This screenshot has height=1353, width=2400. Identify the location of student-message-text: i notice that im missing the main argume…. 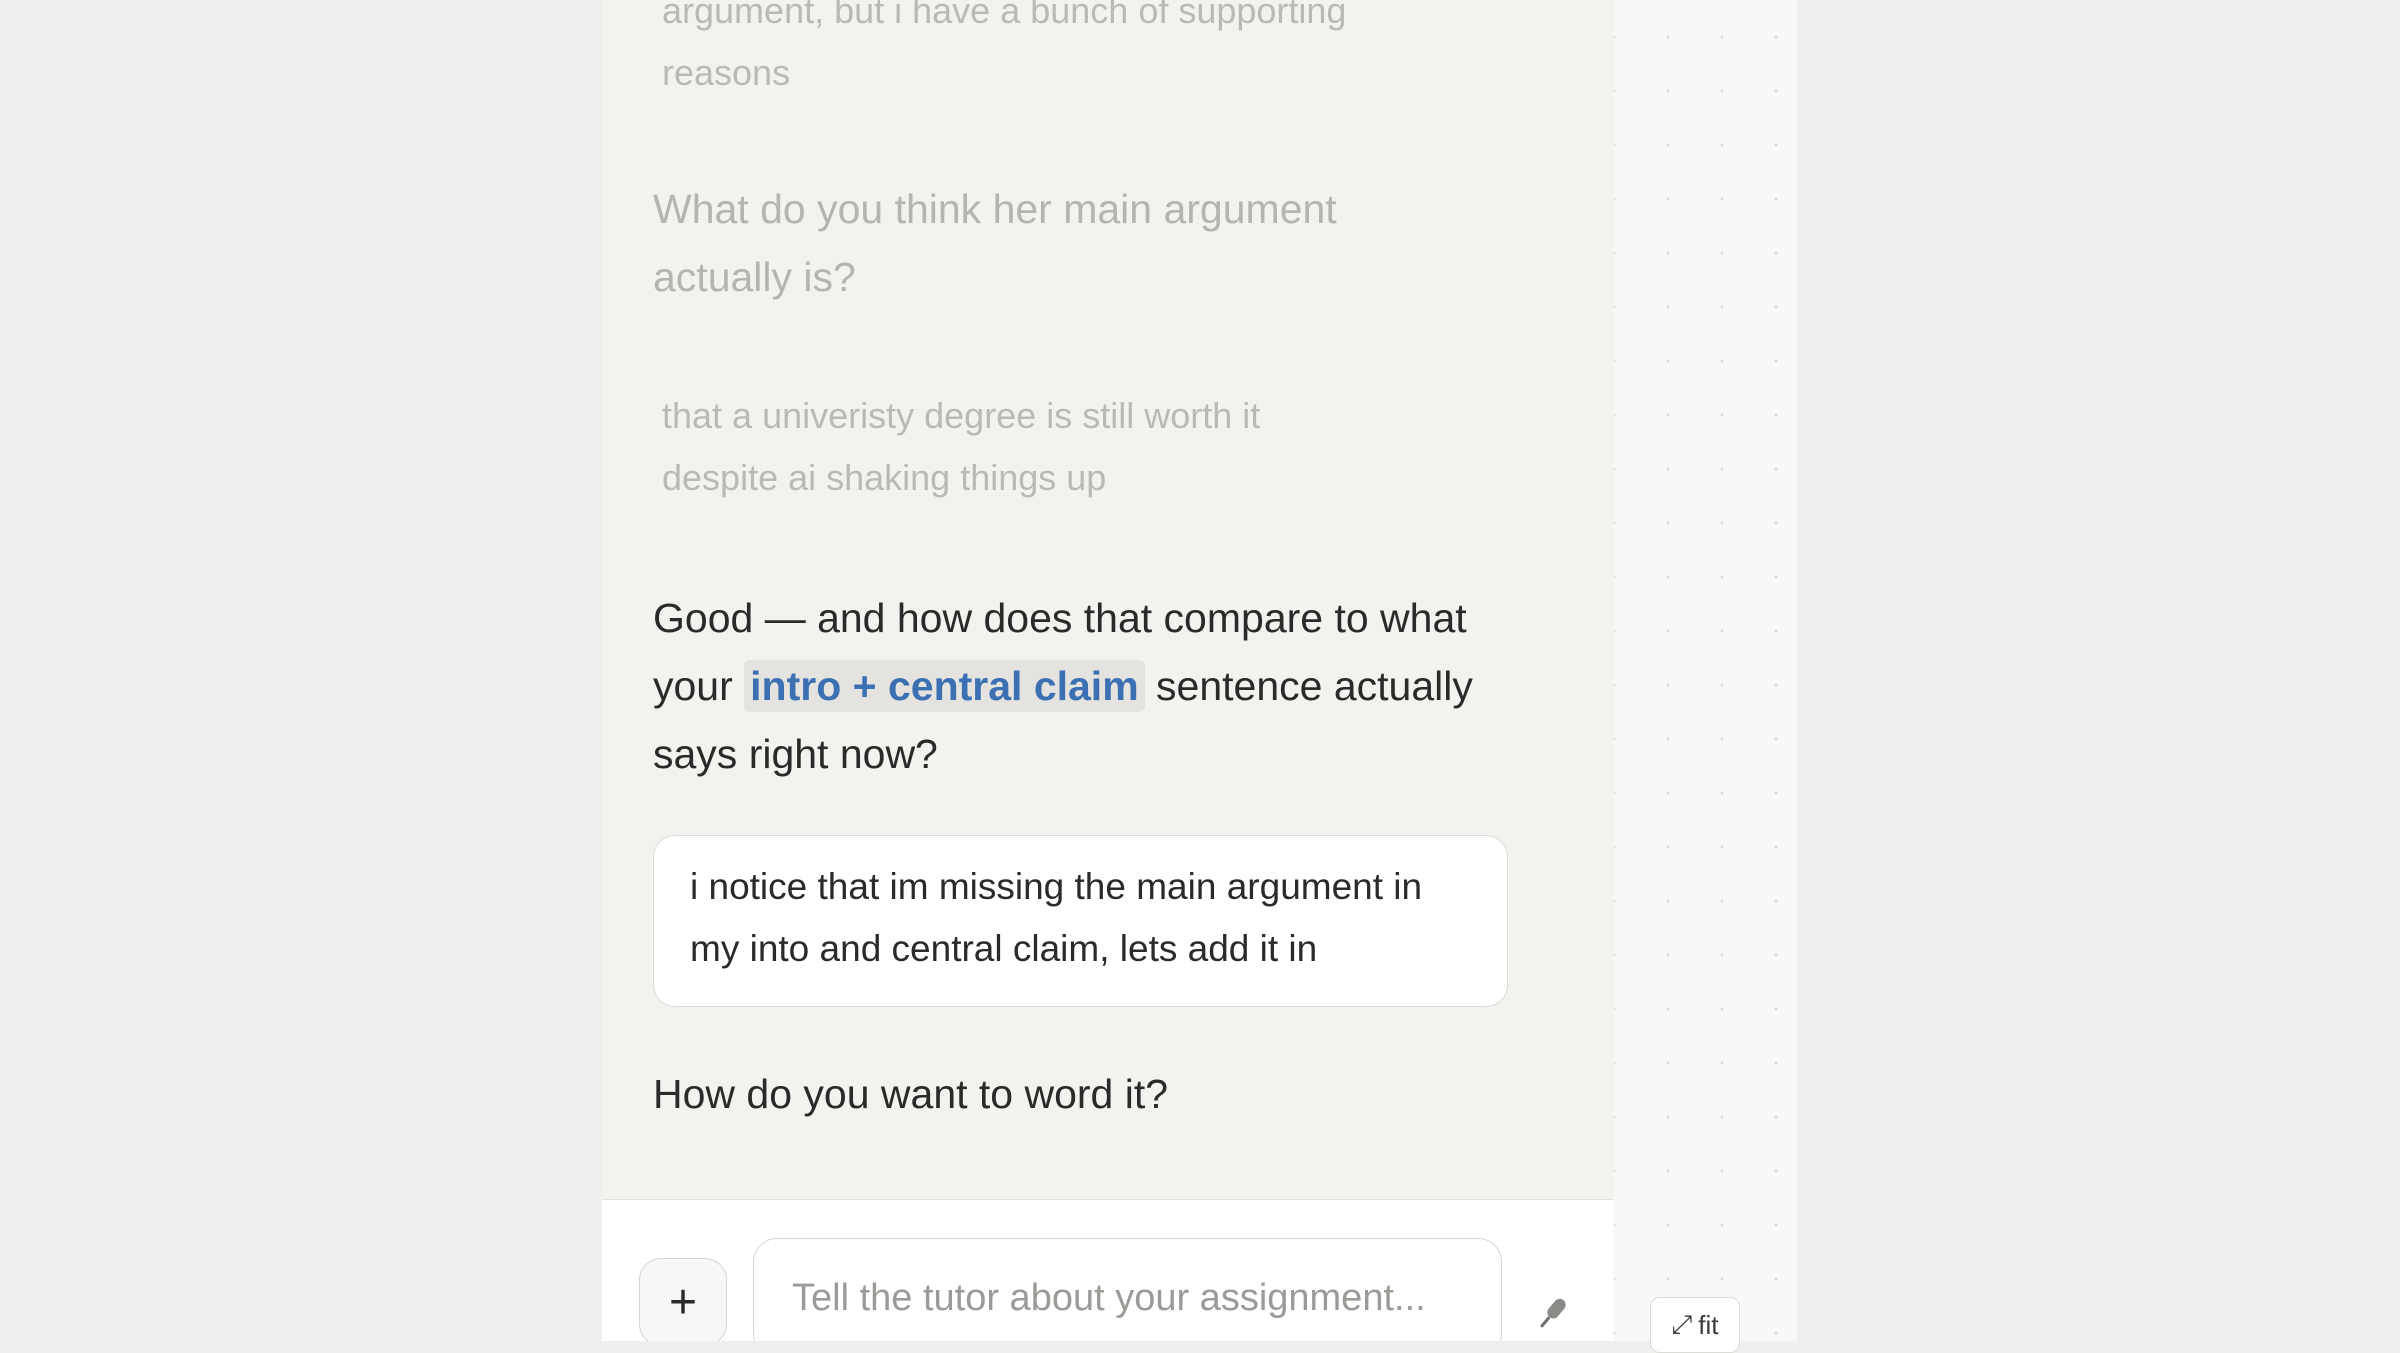
(1056, 917).